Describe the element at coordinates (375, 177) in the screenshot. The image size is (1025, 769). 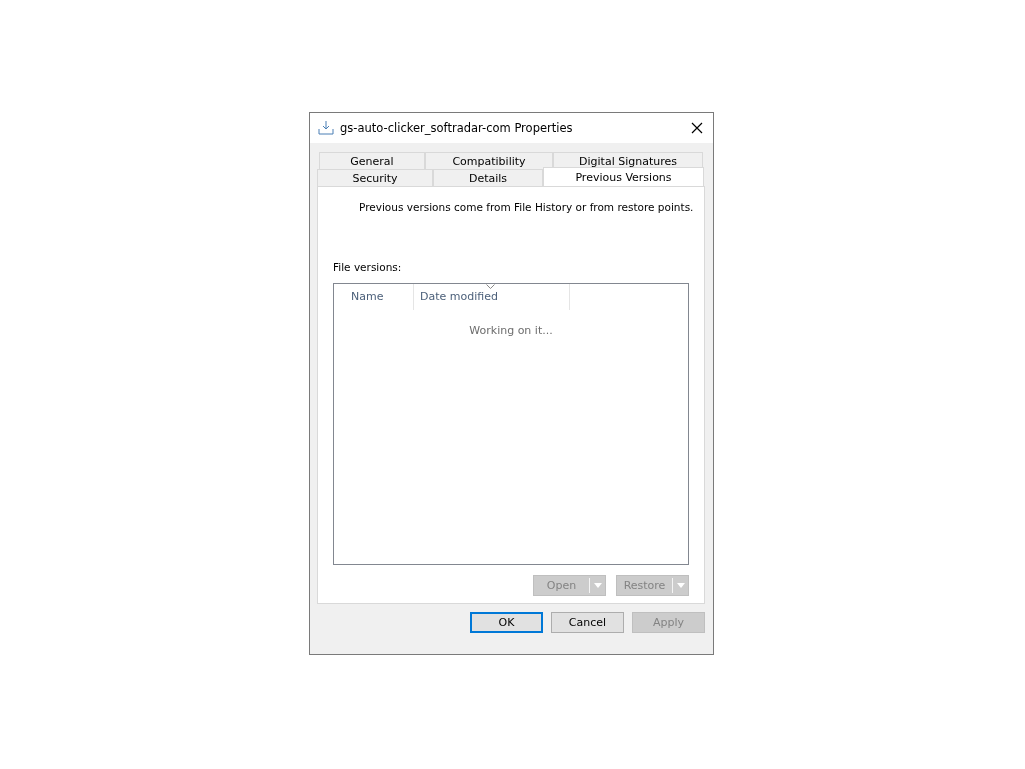
I see `tab: Security` at that location.